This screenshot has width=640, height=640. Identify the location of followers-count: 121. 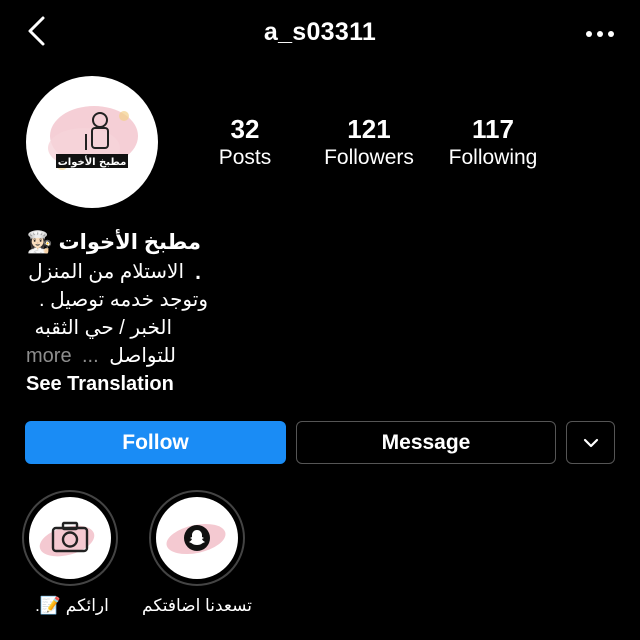
(369, 129).